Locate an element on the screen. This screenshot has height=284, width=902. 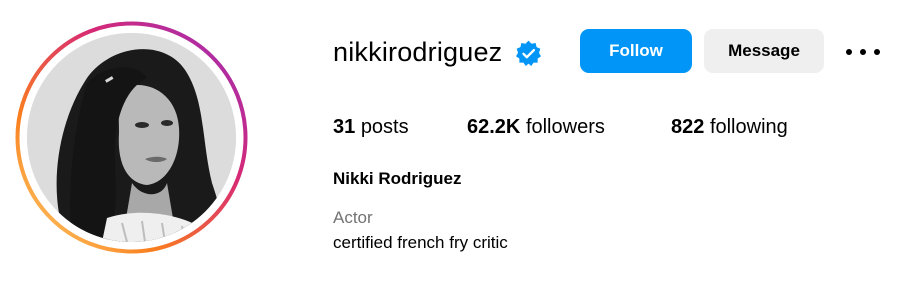
verified-badge-icon is located at coordinates (528, 53).